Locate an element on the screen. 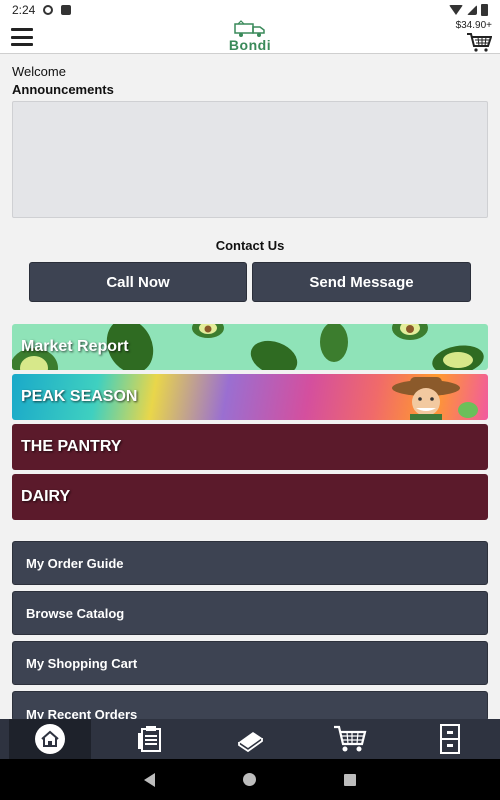 The image size is (500, 800). promo-label: Market Report is located at coordinates (75, 346).